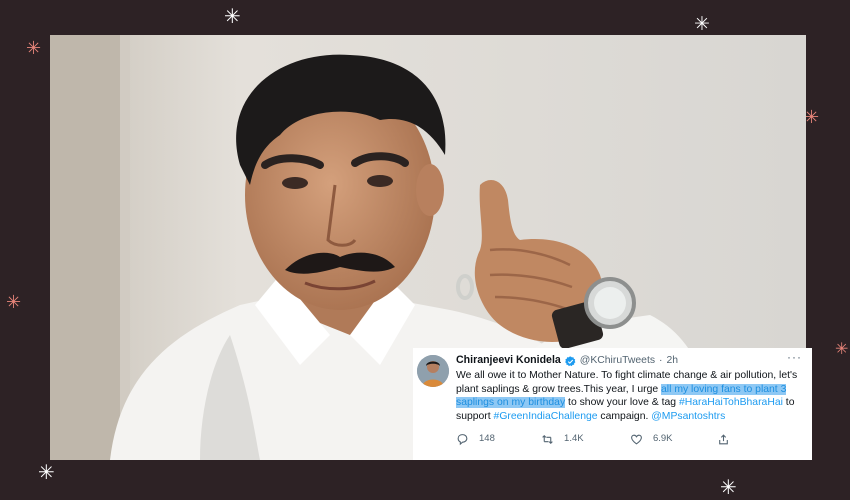 The height and width of the screenshot is (500, 850). I want to click on tweet-header: Chiranjeevi Konidela @KChiruTweets · 2h, so click(629, 361).